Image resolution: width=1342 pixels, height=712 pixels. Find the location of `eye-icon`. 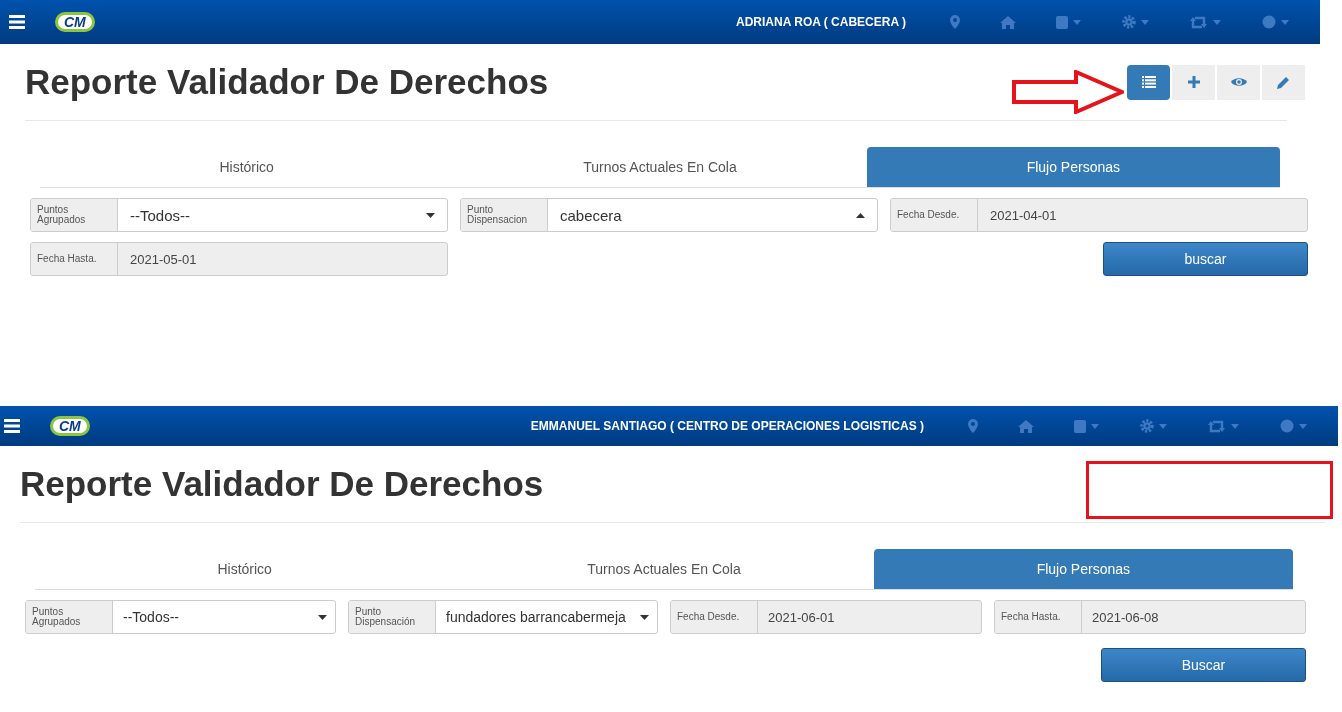

eye-icon is located at coordinates (1238, 82).